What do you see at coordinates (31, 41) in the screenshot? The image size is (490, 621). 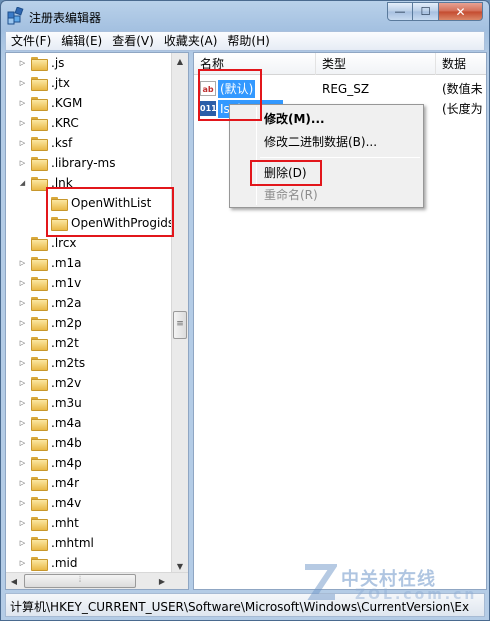 I see `menu-file: 文件(F)` at bounding box center [31, 41].